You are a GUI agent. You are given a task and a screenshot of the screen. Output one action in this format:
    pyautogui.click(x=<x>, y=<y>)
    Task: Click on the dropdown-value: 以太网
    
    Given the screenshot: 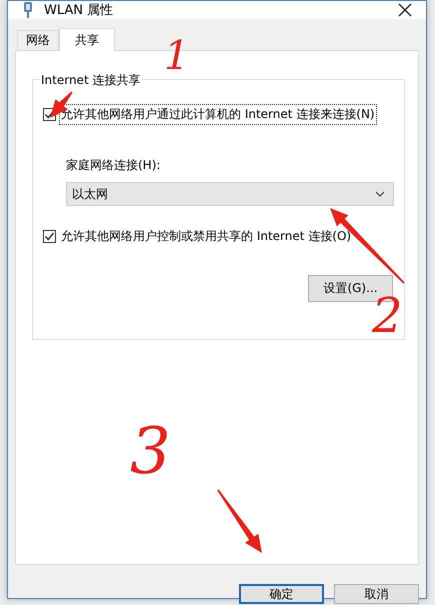 What is the action you would take?
    pyautogui.click(x=90, y=194)
    